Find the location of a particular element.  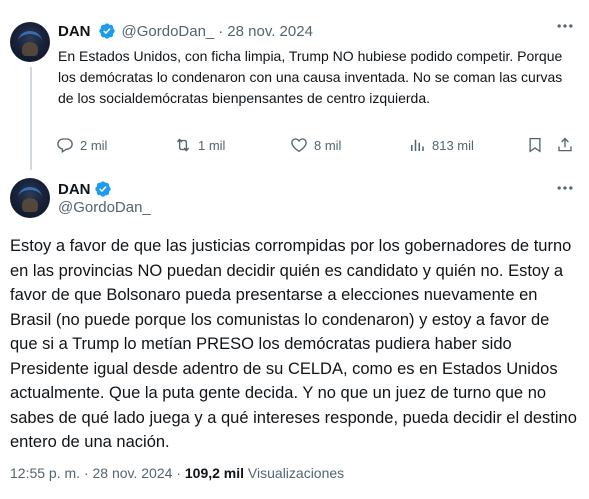

reply-count: 2 mil is located at coordinates (94, 145).